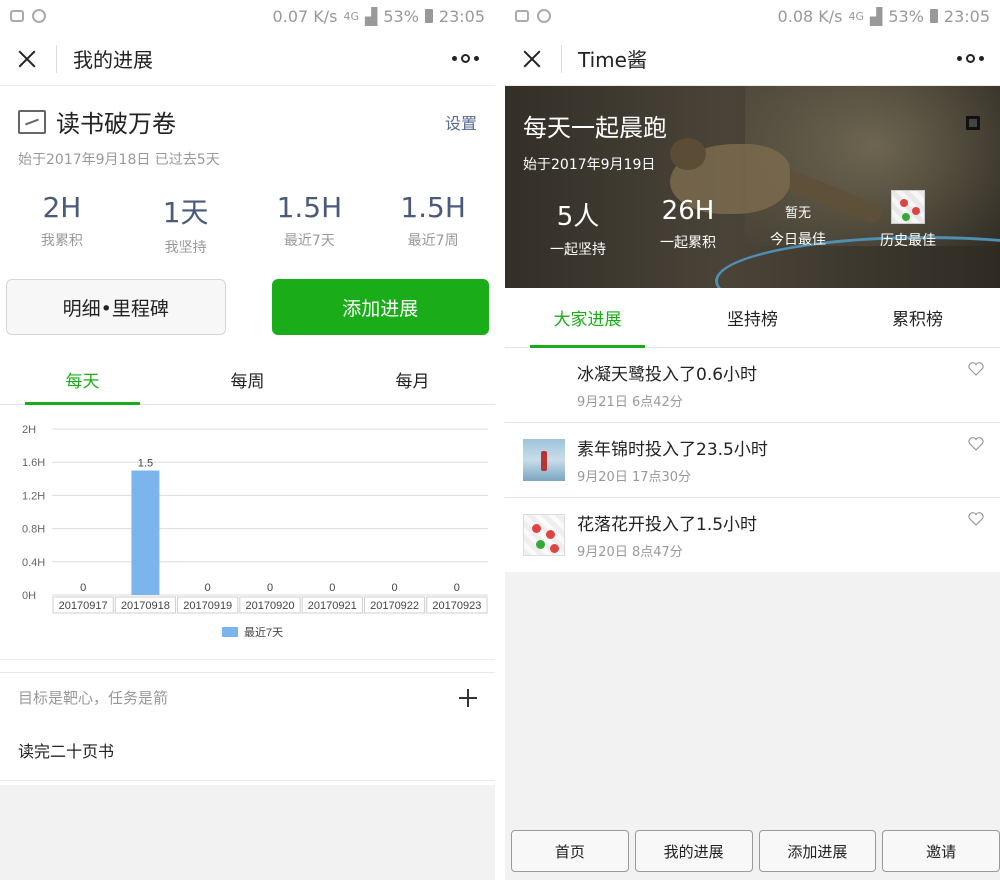  What do you see at coordinates (116, 124) in the screenshot?
I see `goal-title: 读书破万卷` at bounding box center [116, 124].